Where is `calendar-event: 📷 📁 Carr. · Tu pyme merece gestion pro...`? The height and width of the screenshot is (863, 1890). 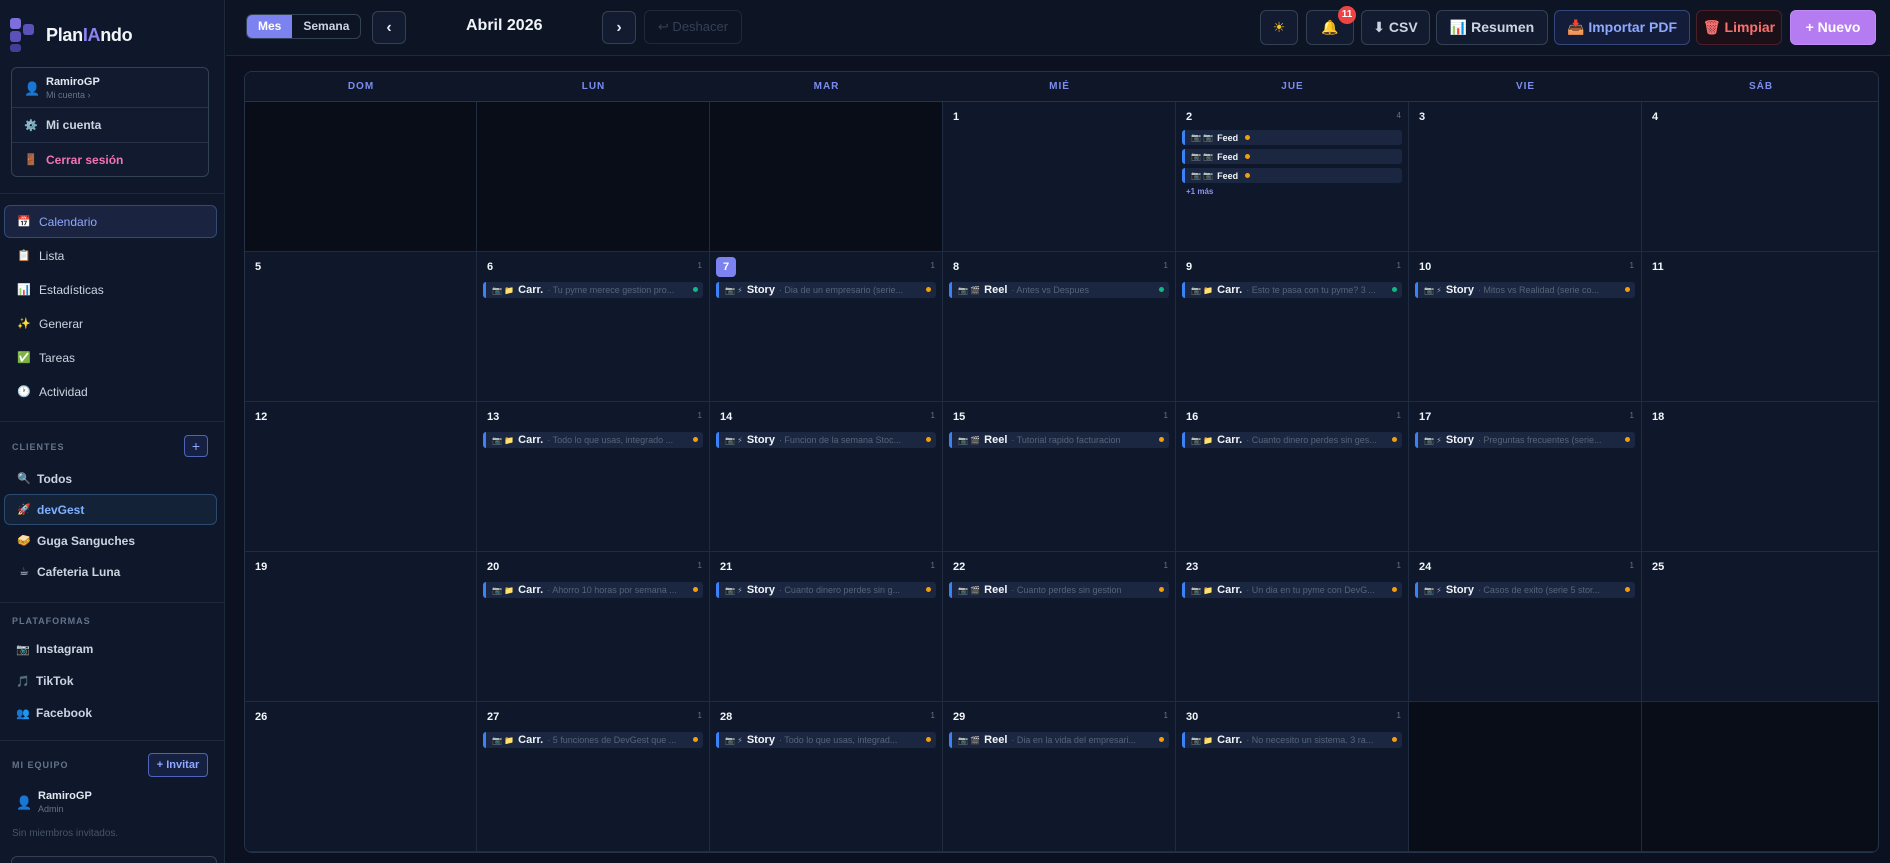 calendar-event: 📷 📁 Carr. · Tu pyme merece gestion pro... is located at coordinates (593, 290).